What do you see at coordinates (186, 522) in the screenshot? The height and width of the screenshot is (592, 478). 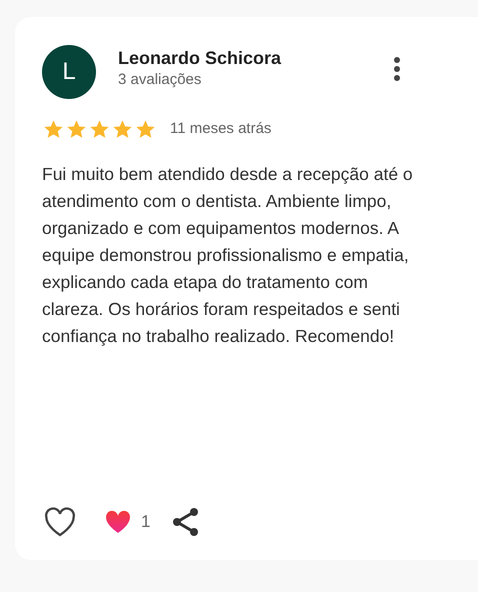 I see `share-icon` at bounding box center [186, 522].